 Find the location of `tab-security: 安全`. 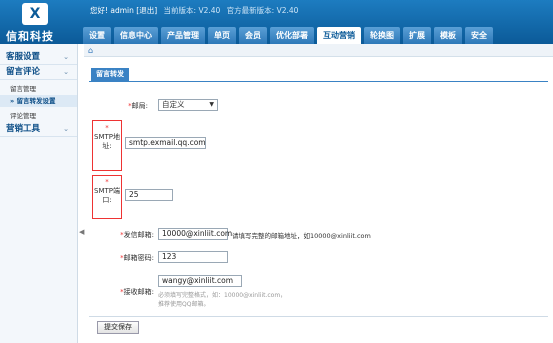

tab-security: 安全 is located at coordinates (479, 35).